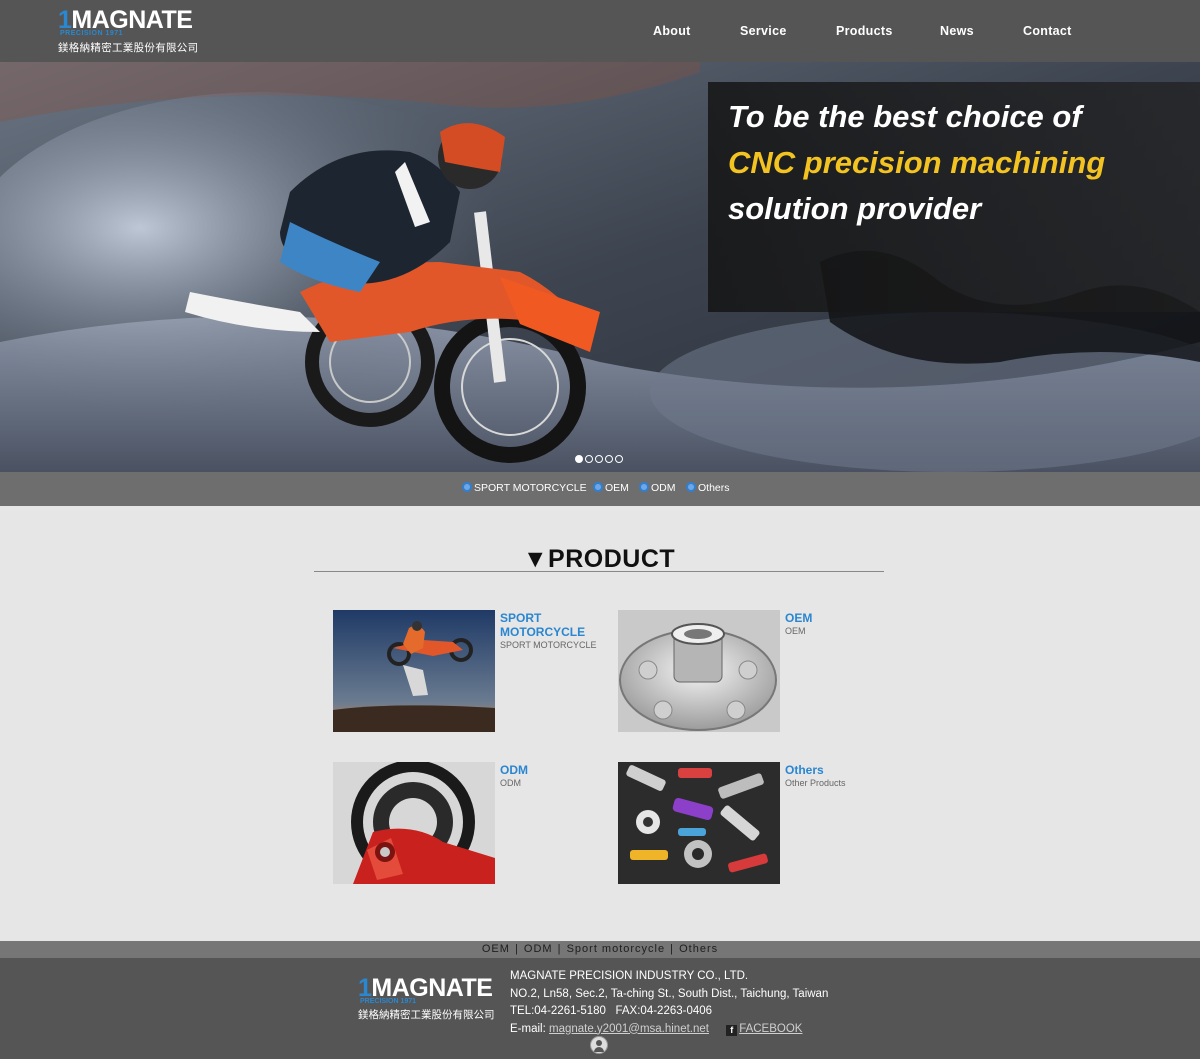  What do you see at coordinates (414, 823) in the screenshot?
I see `thumb-red-sprocket` at bounding box center [414, 823].